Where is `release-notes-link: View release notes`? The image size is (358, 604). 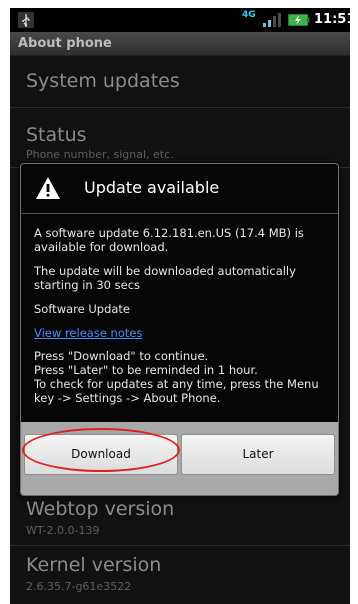 release-notes-link: View release notes is located at coordinates (184, 333).